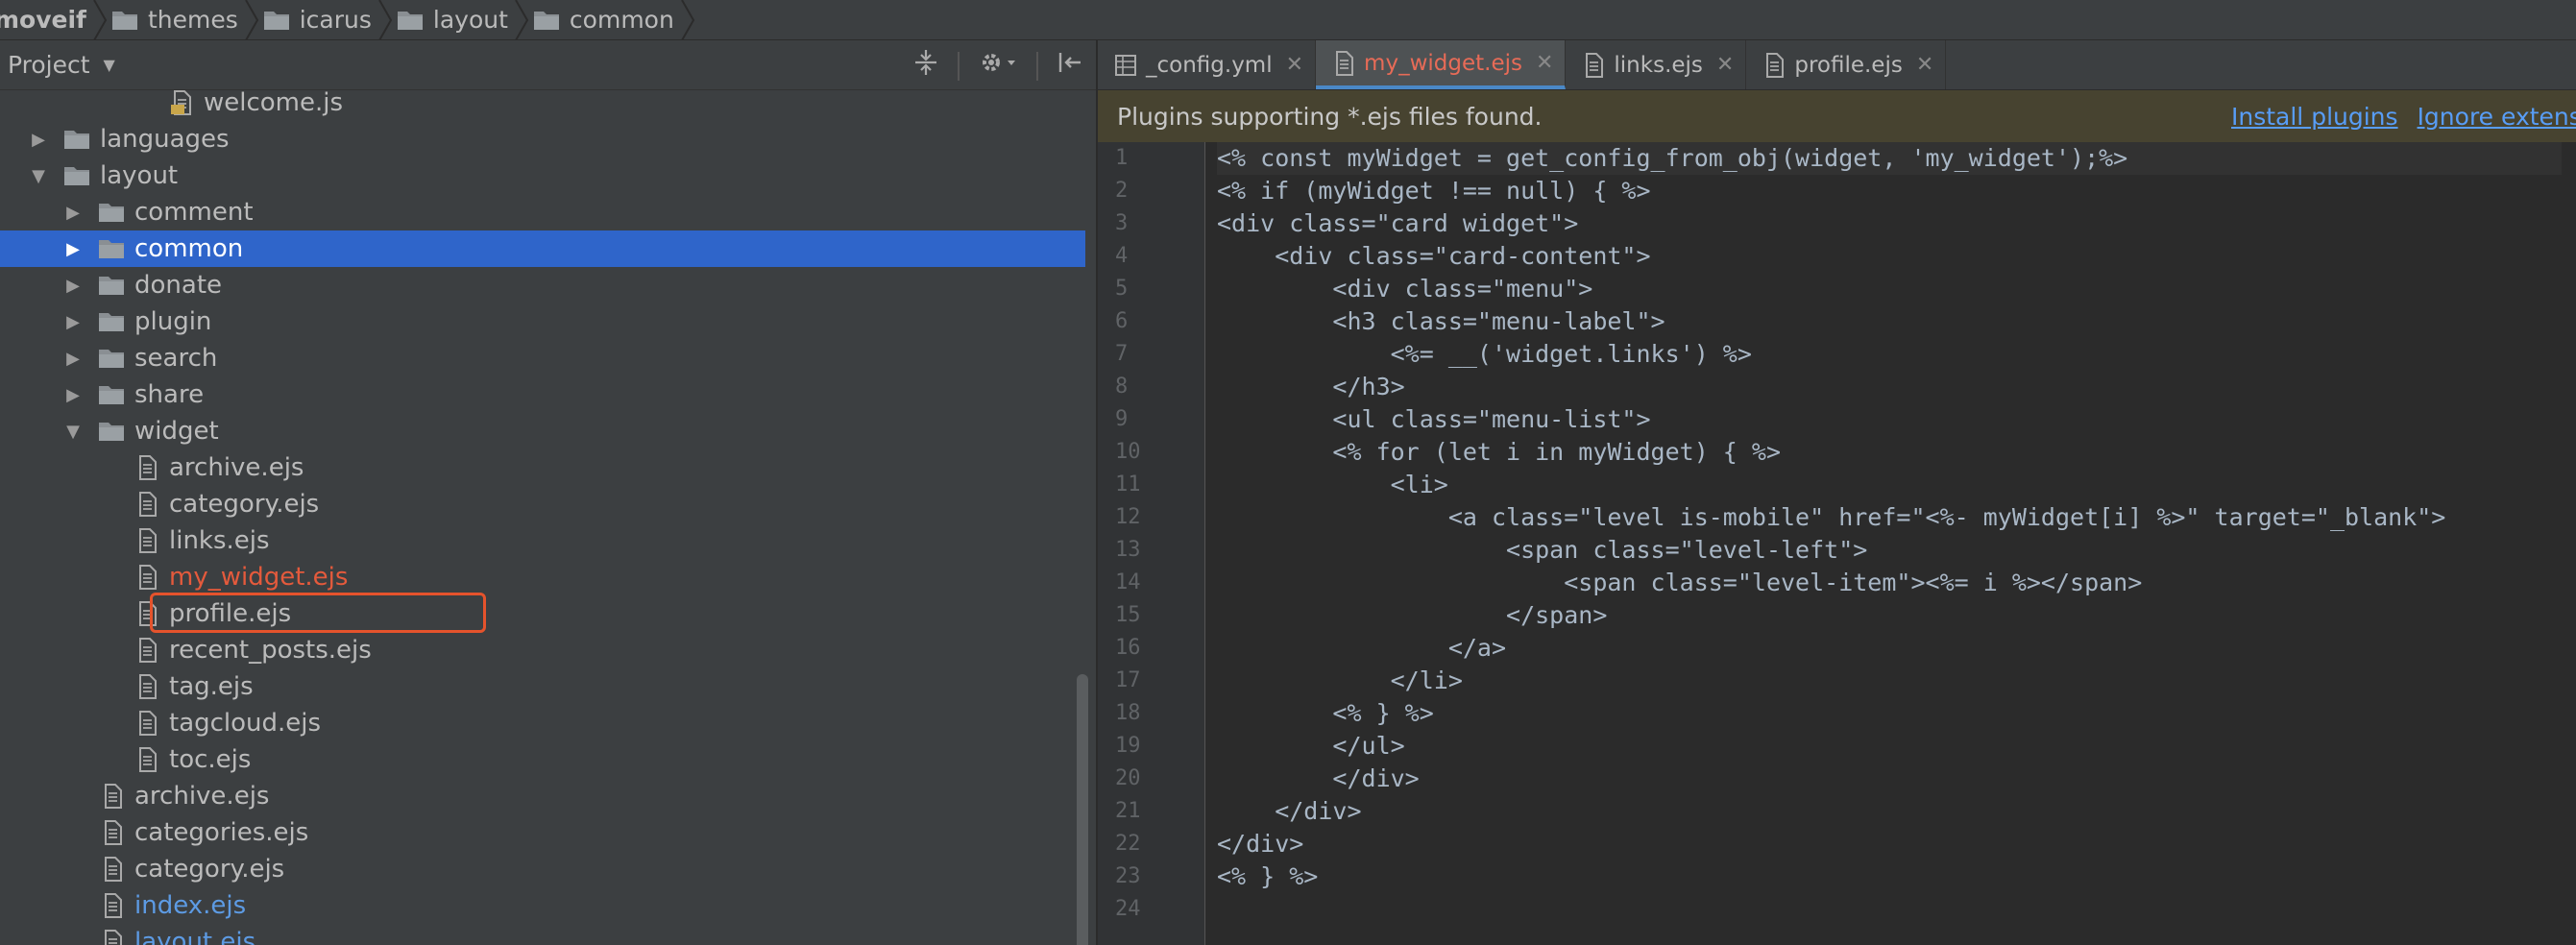 The image size is (2576, 945). Describe the element at coordinates (542, 176) in the screenshot. I see `tree-item-layout: ▼ layout` at that location.